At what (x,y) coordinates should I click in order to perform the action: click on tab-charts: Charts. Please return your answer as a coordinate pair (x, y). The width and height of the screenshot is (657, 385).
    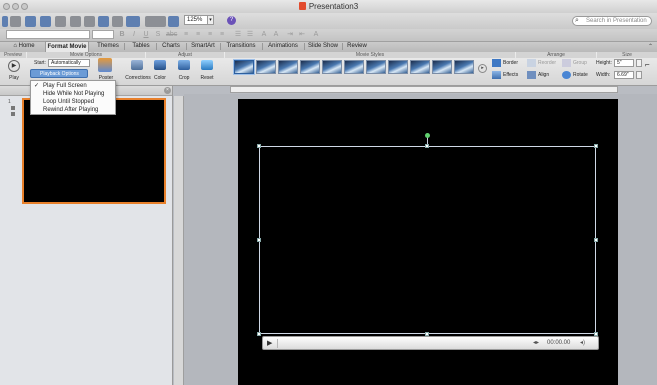
    Looking at the image, I should click on (171, 46).